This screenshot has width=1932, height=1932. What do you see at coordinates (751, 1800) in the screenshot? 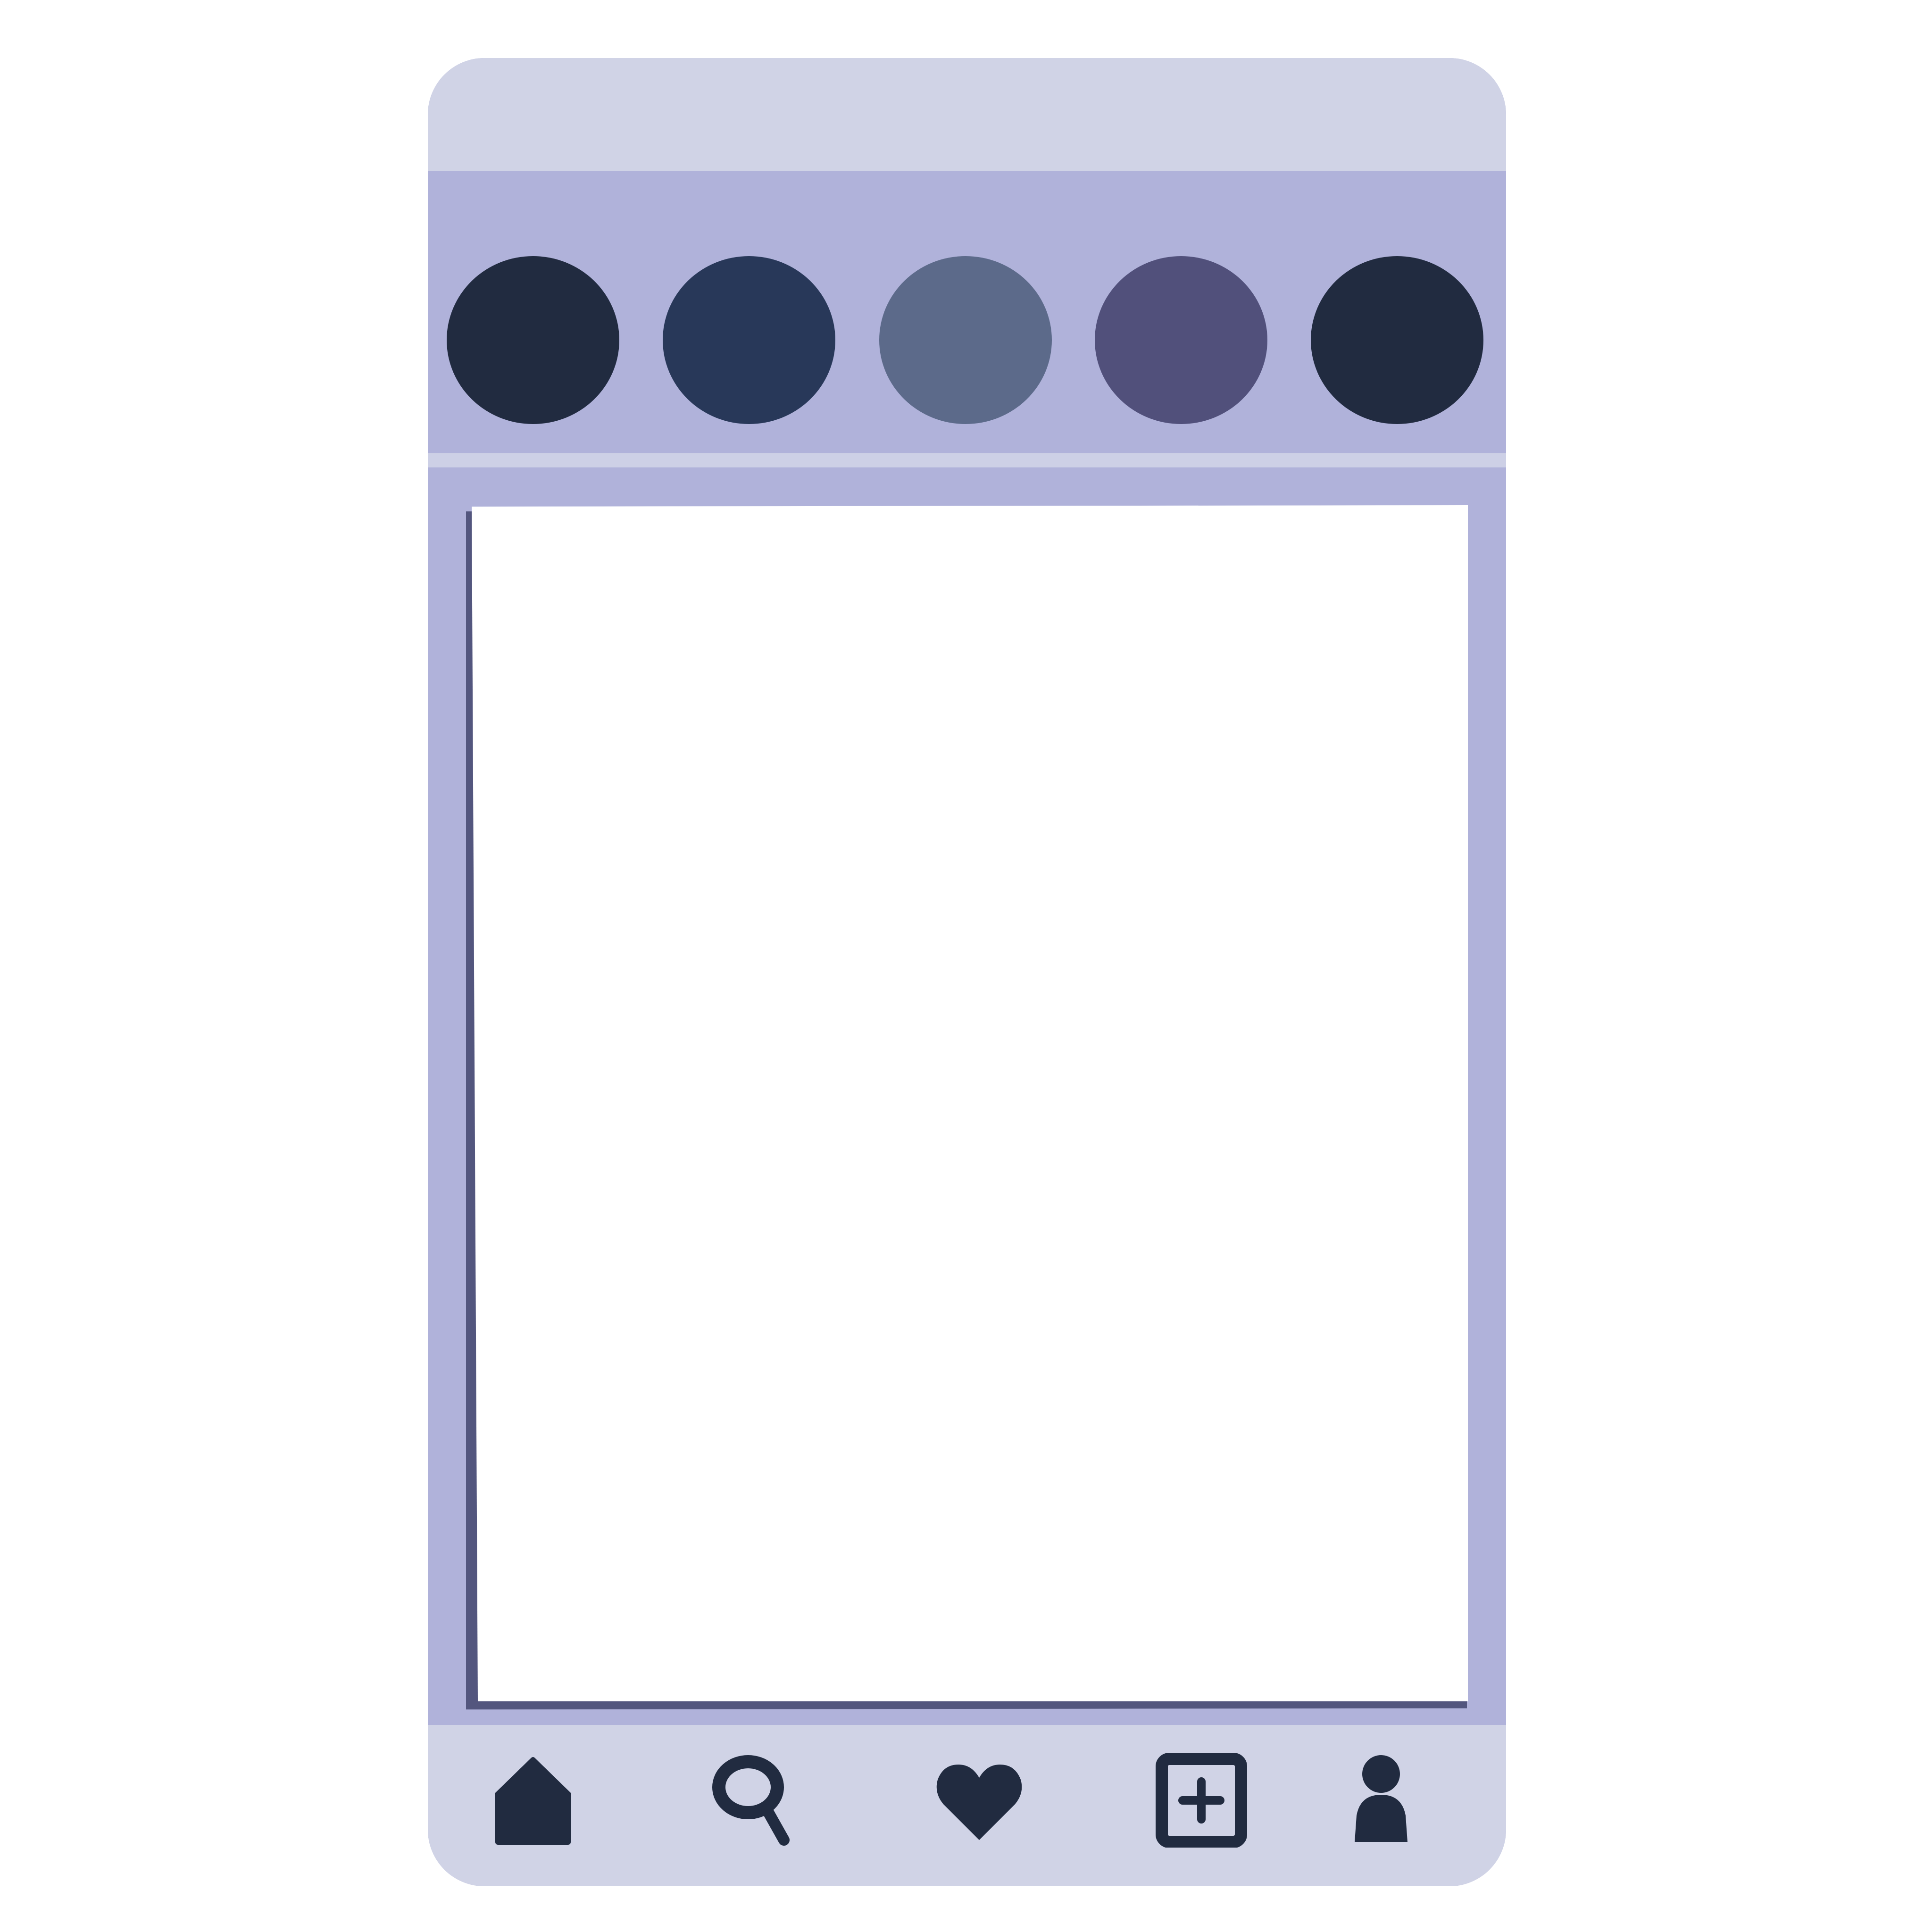
I see `search-icon` at bounding box center [751, 1800].